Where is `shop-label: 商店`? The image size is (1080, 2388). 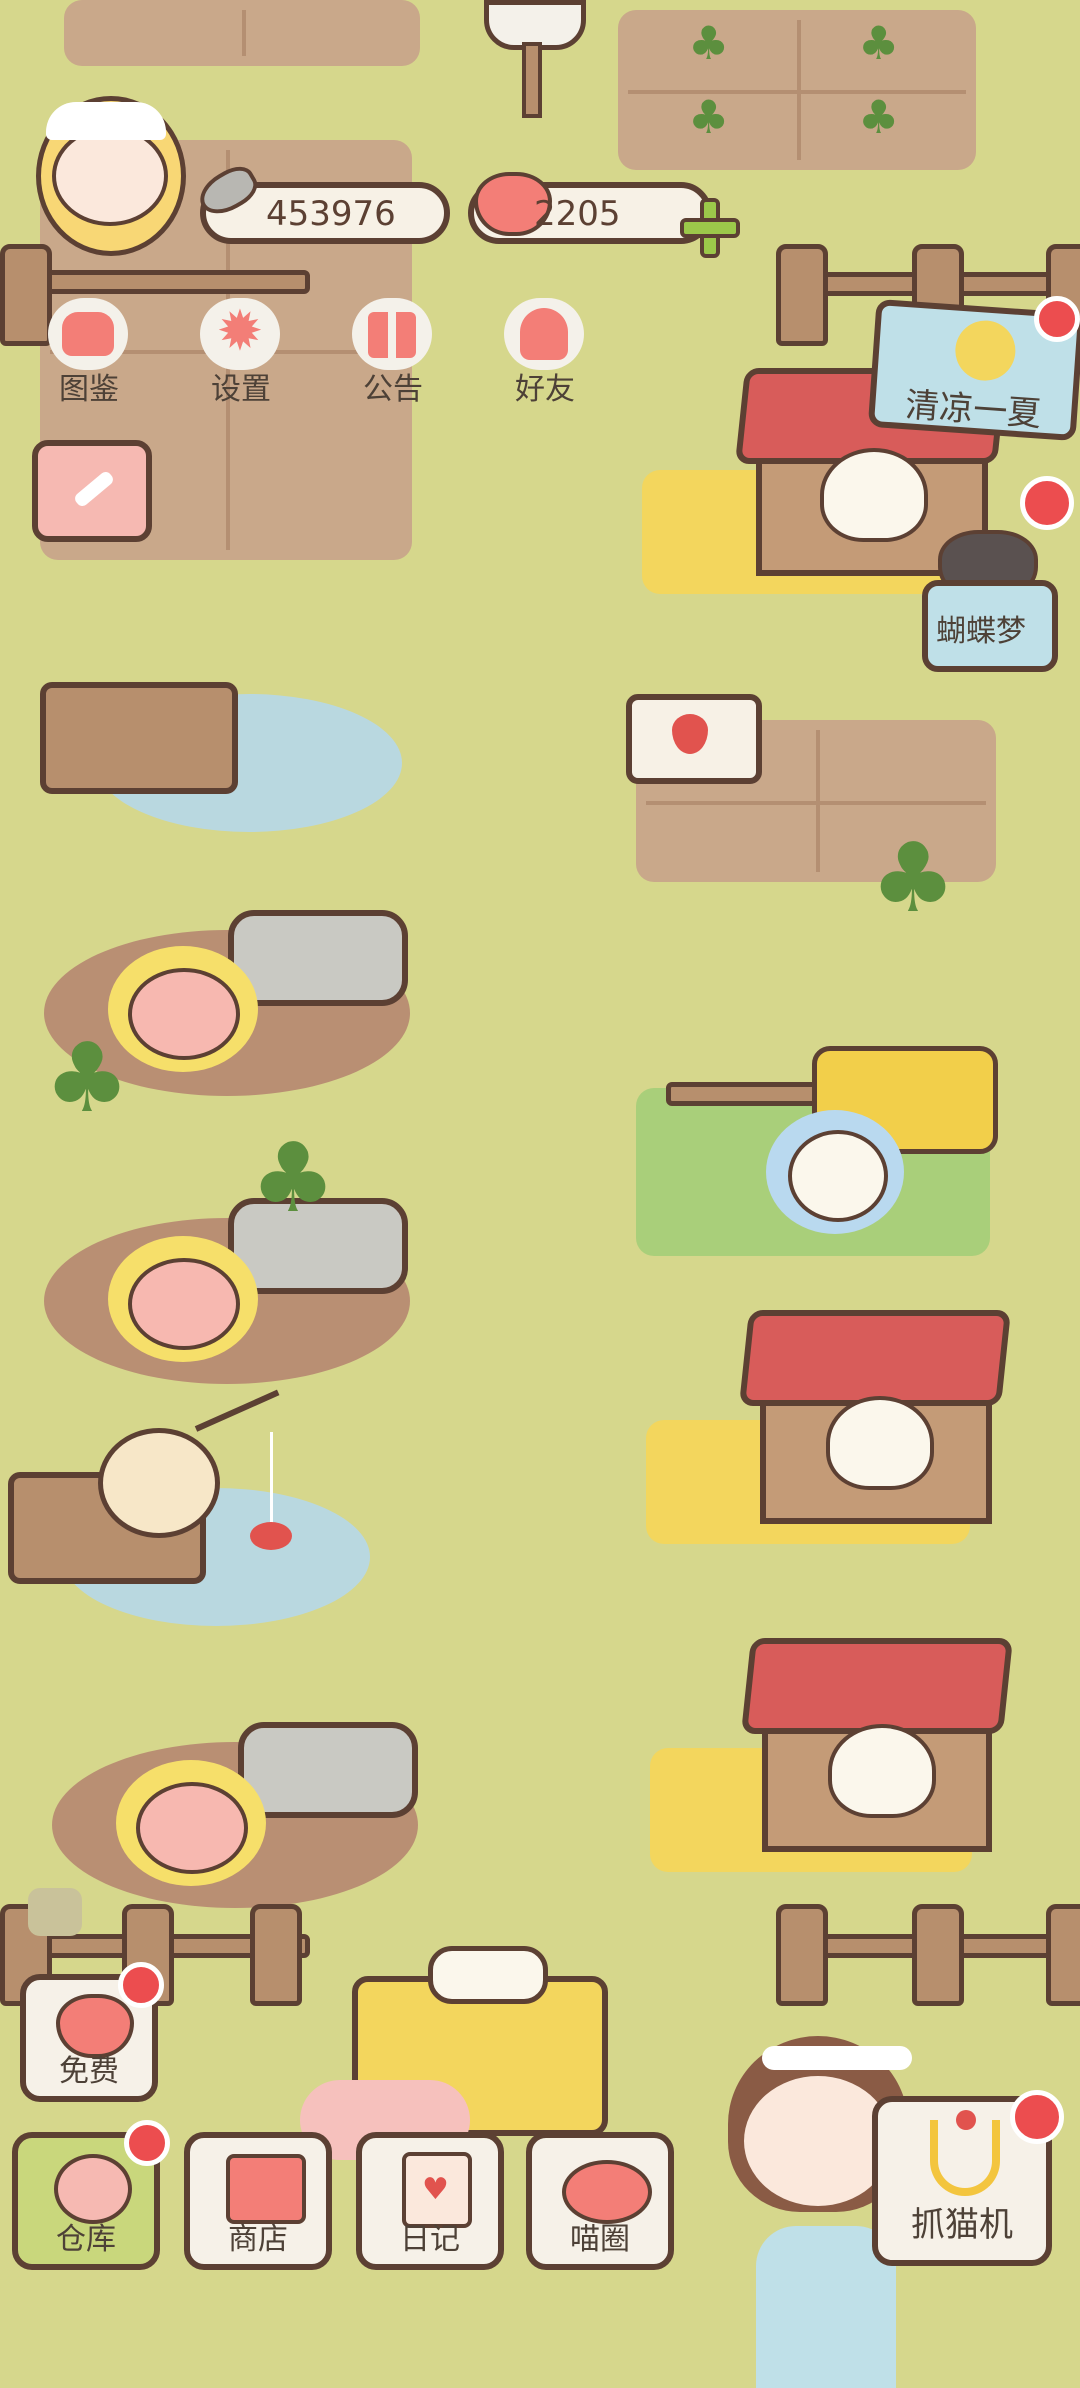
shop-label: 商店 is located at coordinates (258, 2239).